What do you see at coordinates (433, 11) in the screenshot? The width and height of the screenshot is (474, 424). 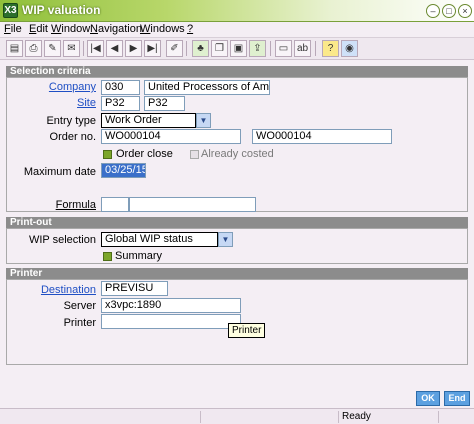 I see `minimize-icon: –` at bounding box center [433, 11].